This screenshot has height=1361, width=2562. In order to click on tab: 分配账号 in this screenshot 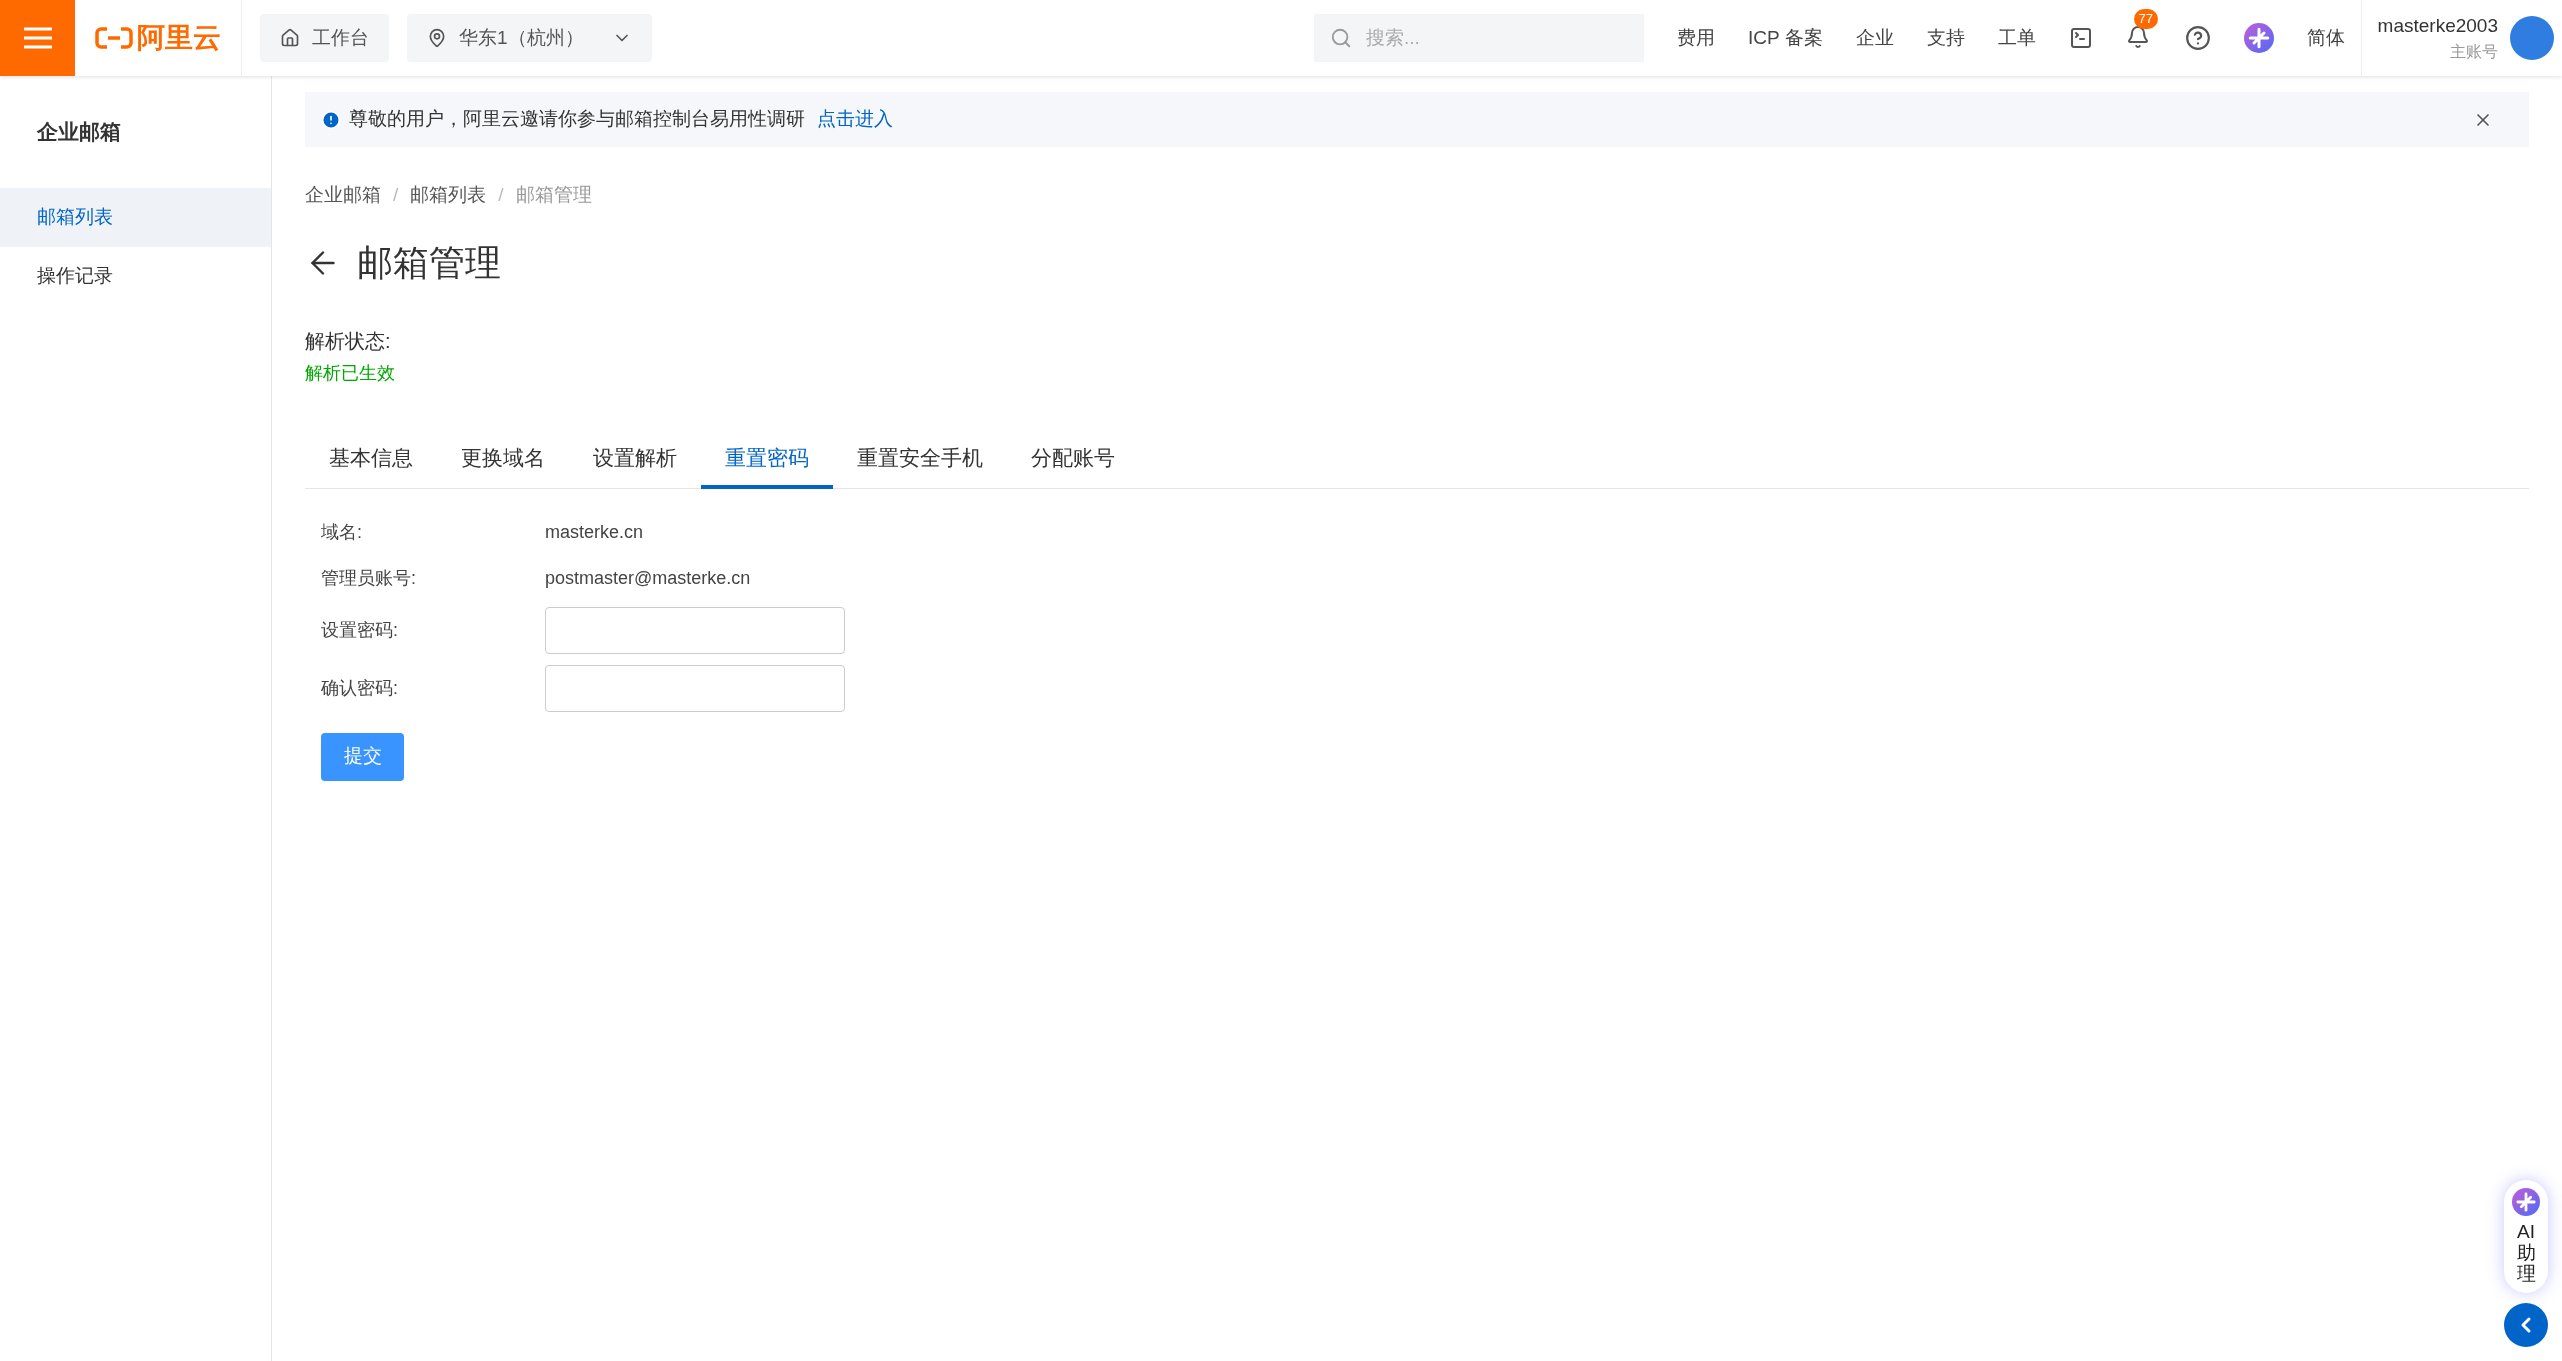, I will do `click(1073, 459)`.